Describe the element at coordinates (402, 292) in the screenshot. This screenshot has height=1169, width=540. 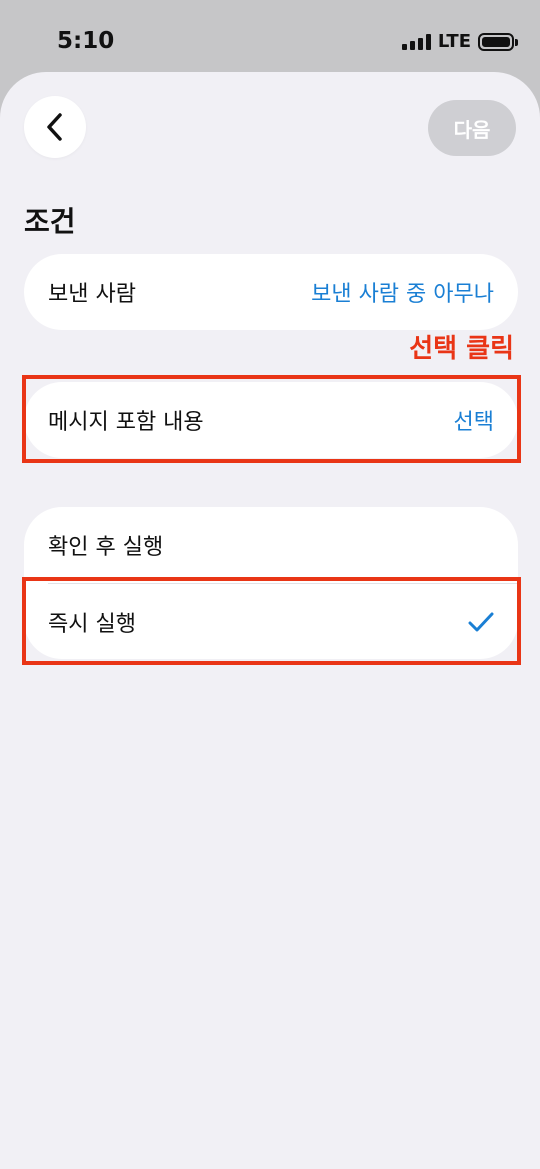
I see `sender-value: 보낸 사람 중 아무나` at that location.